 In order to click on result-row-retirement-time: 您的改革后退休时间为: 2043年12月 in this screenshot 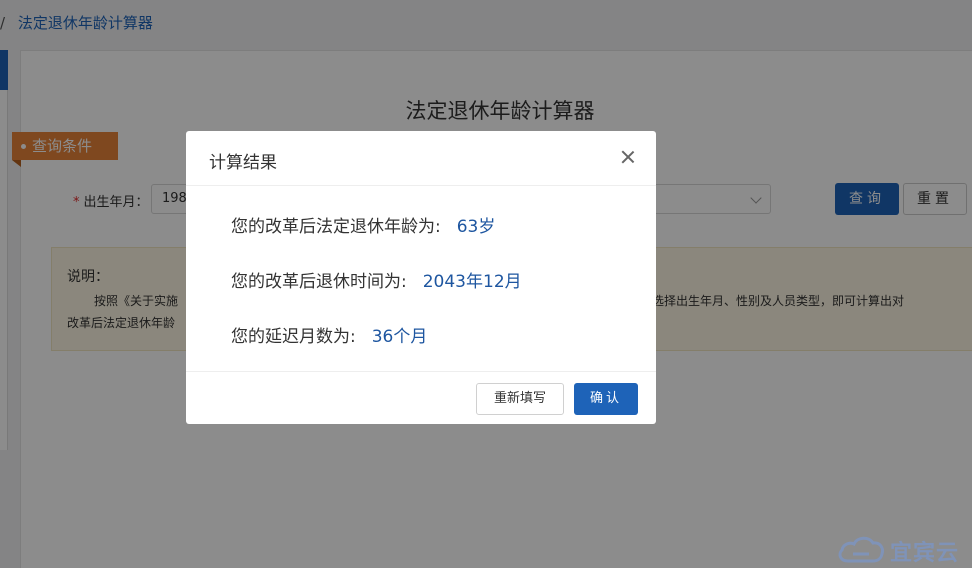, I will do `click(376, 279)`.